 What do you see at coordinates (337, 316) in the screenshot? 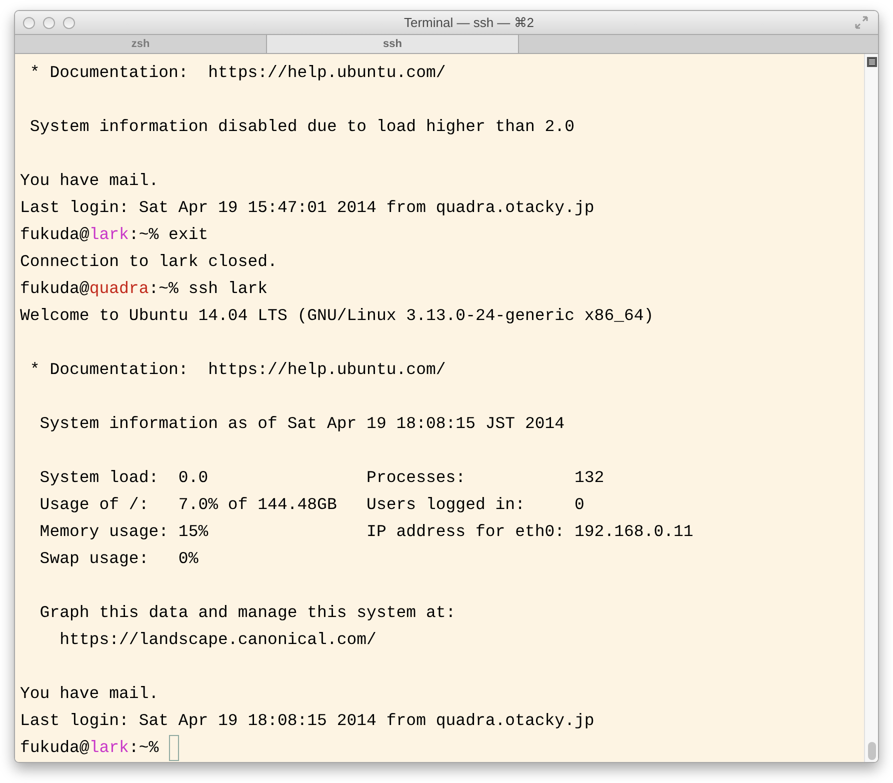
I see `terminal-line: Welcome to Ubuntu 14.04 LTS (GNU/Linux 3.13.0-24-generic x86_64)` at bounding box center [337, 316].